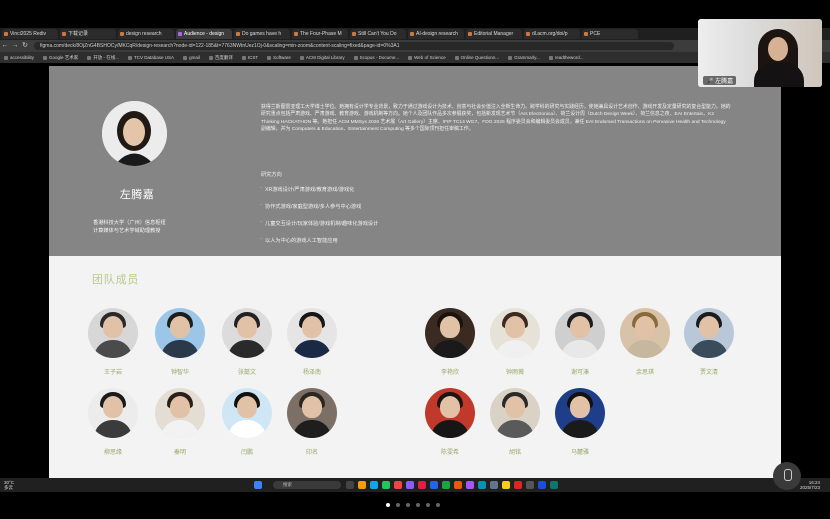 The image size is (830, 519). What do you see at coordinates (494, 485) in the screenshot?
I see `settings-icon` at bounding box center [494, 485].